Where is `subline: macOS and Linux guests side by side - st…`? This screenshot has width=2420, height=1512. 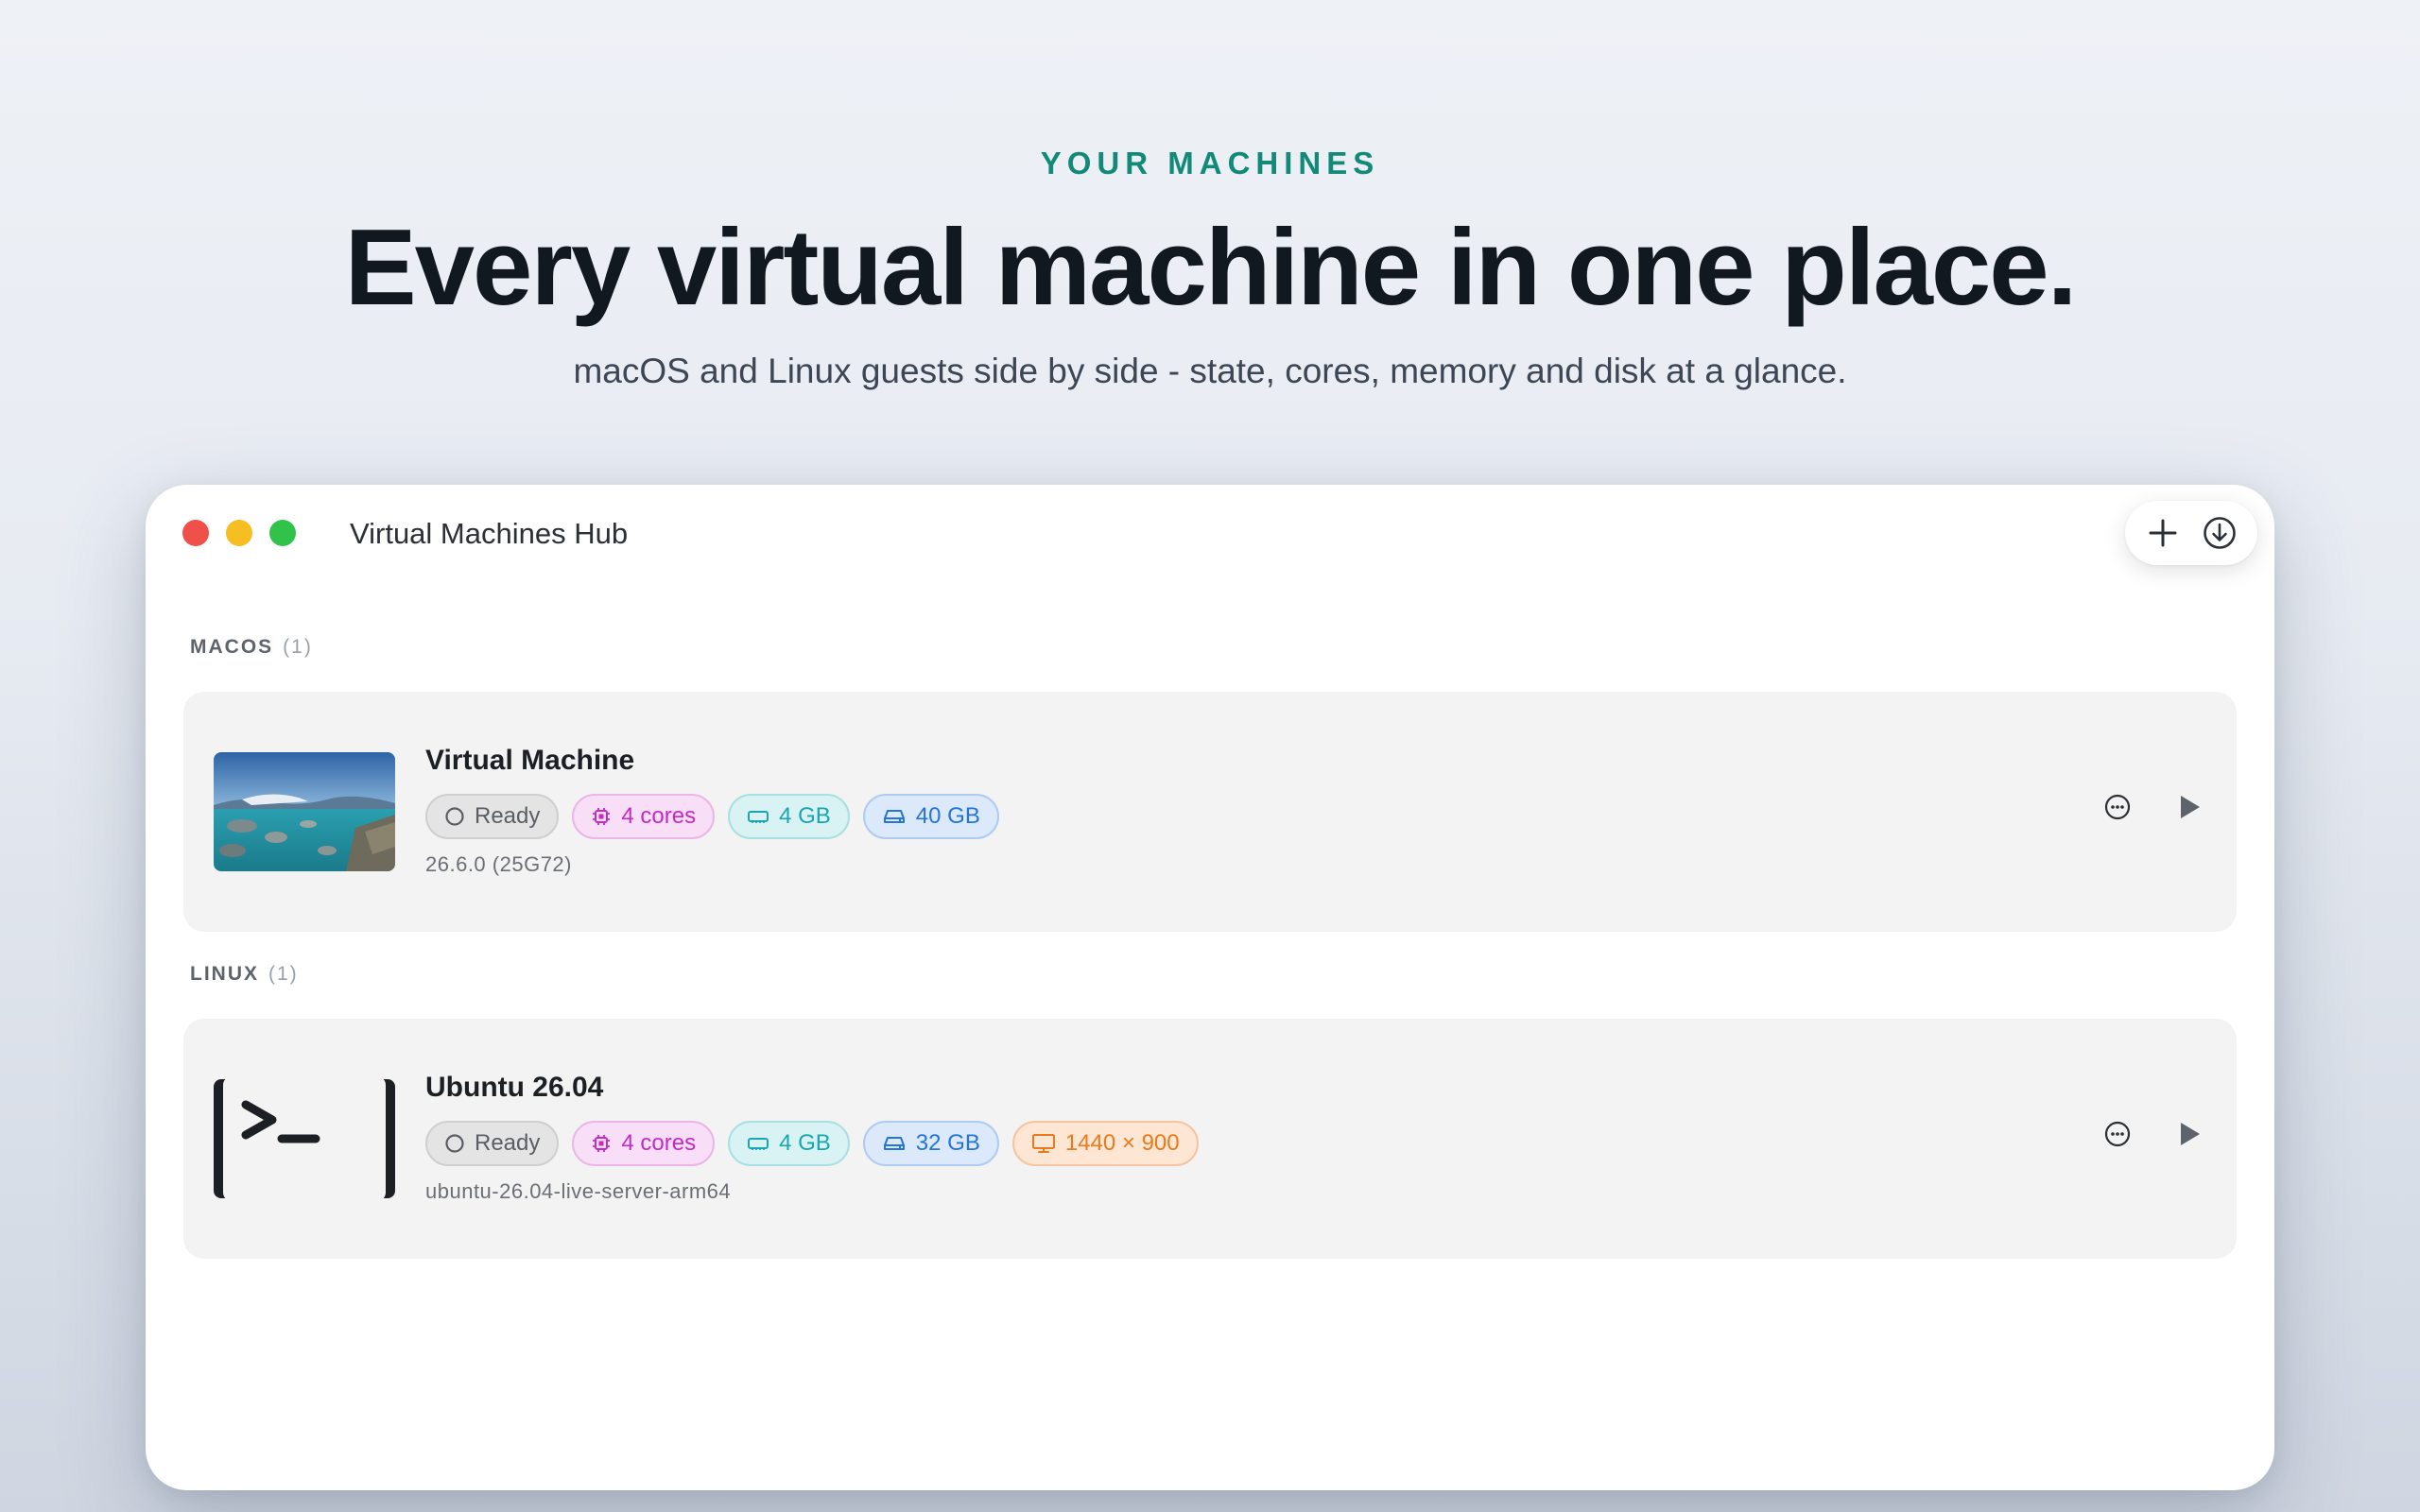
subline: macOS and Linux guests side by side - st… is located at coordinates (1210, 371).